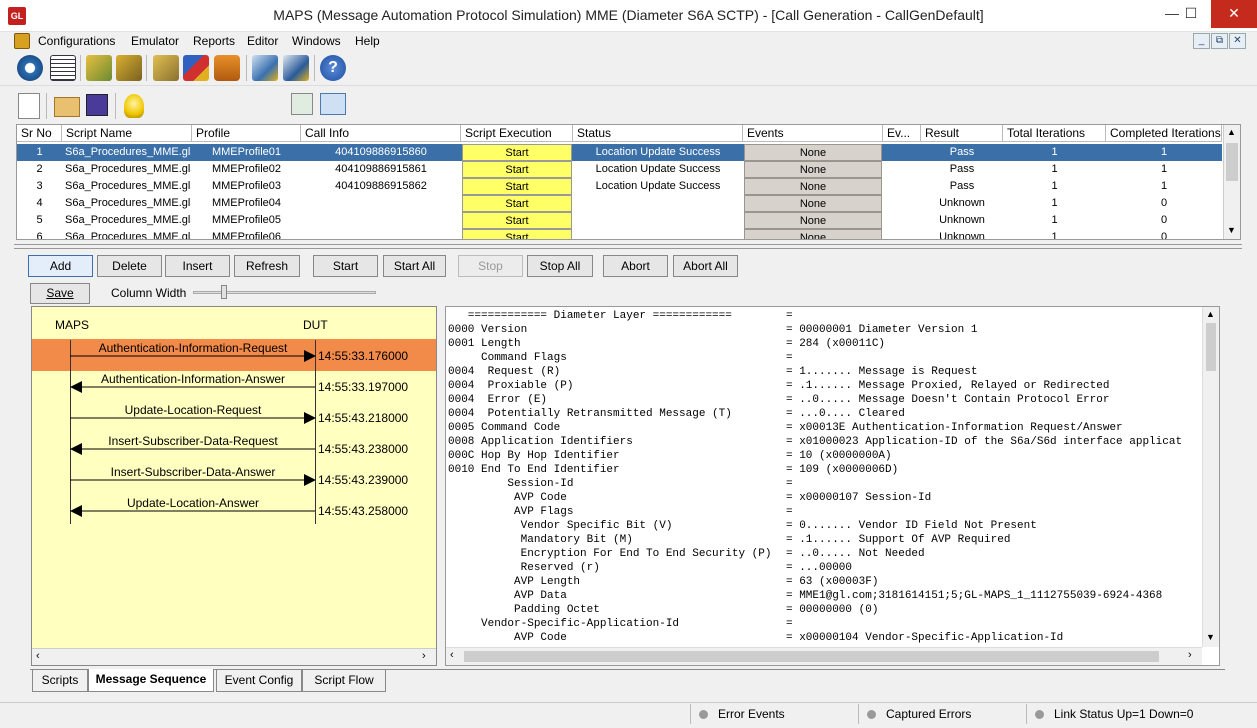  Describe the element at coordinates (1232, 162) in the screenshot. I see `scroll-thumb` at that location.